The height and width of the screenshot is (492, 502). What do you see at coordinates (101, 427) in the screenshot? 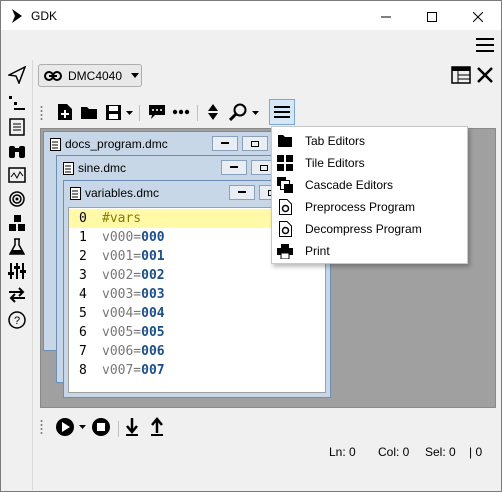
I see `stop-icon` at bounding box center [101, 427].